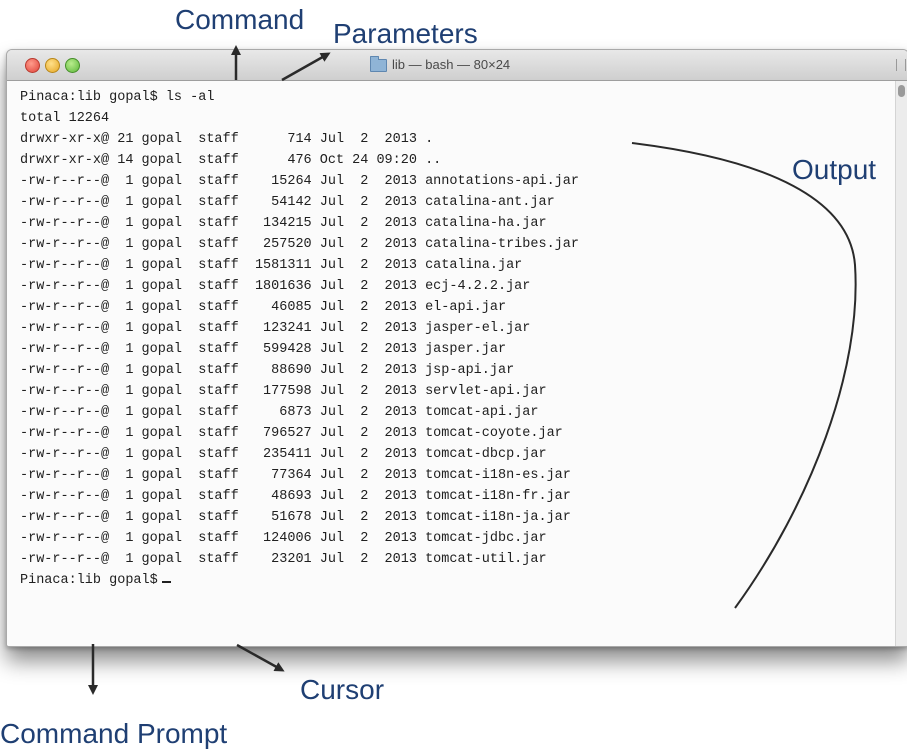 Image resolution: width=907 pixels, height=752 pixels. Describe the element at coordinates (89, 580) in the screenshot. I see `command-prompt: Pinaca:lib gopal$` at that location.